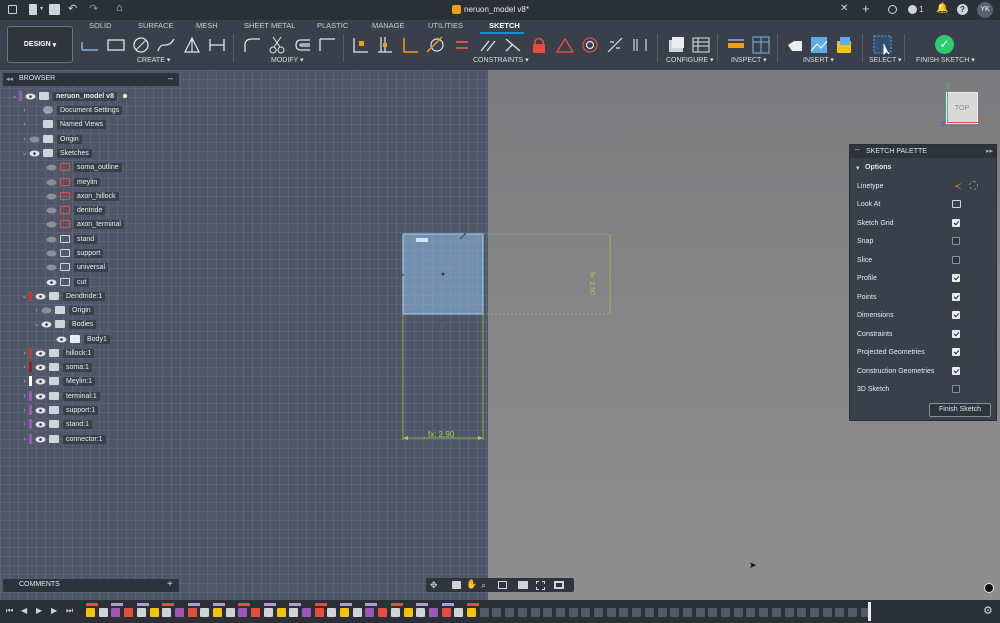 The image size is (1000, 623). I want to click on notification-icon: 🔔, so click(942, 8).